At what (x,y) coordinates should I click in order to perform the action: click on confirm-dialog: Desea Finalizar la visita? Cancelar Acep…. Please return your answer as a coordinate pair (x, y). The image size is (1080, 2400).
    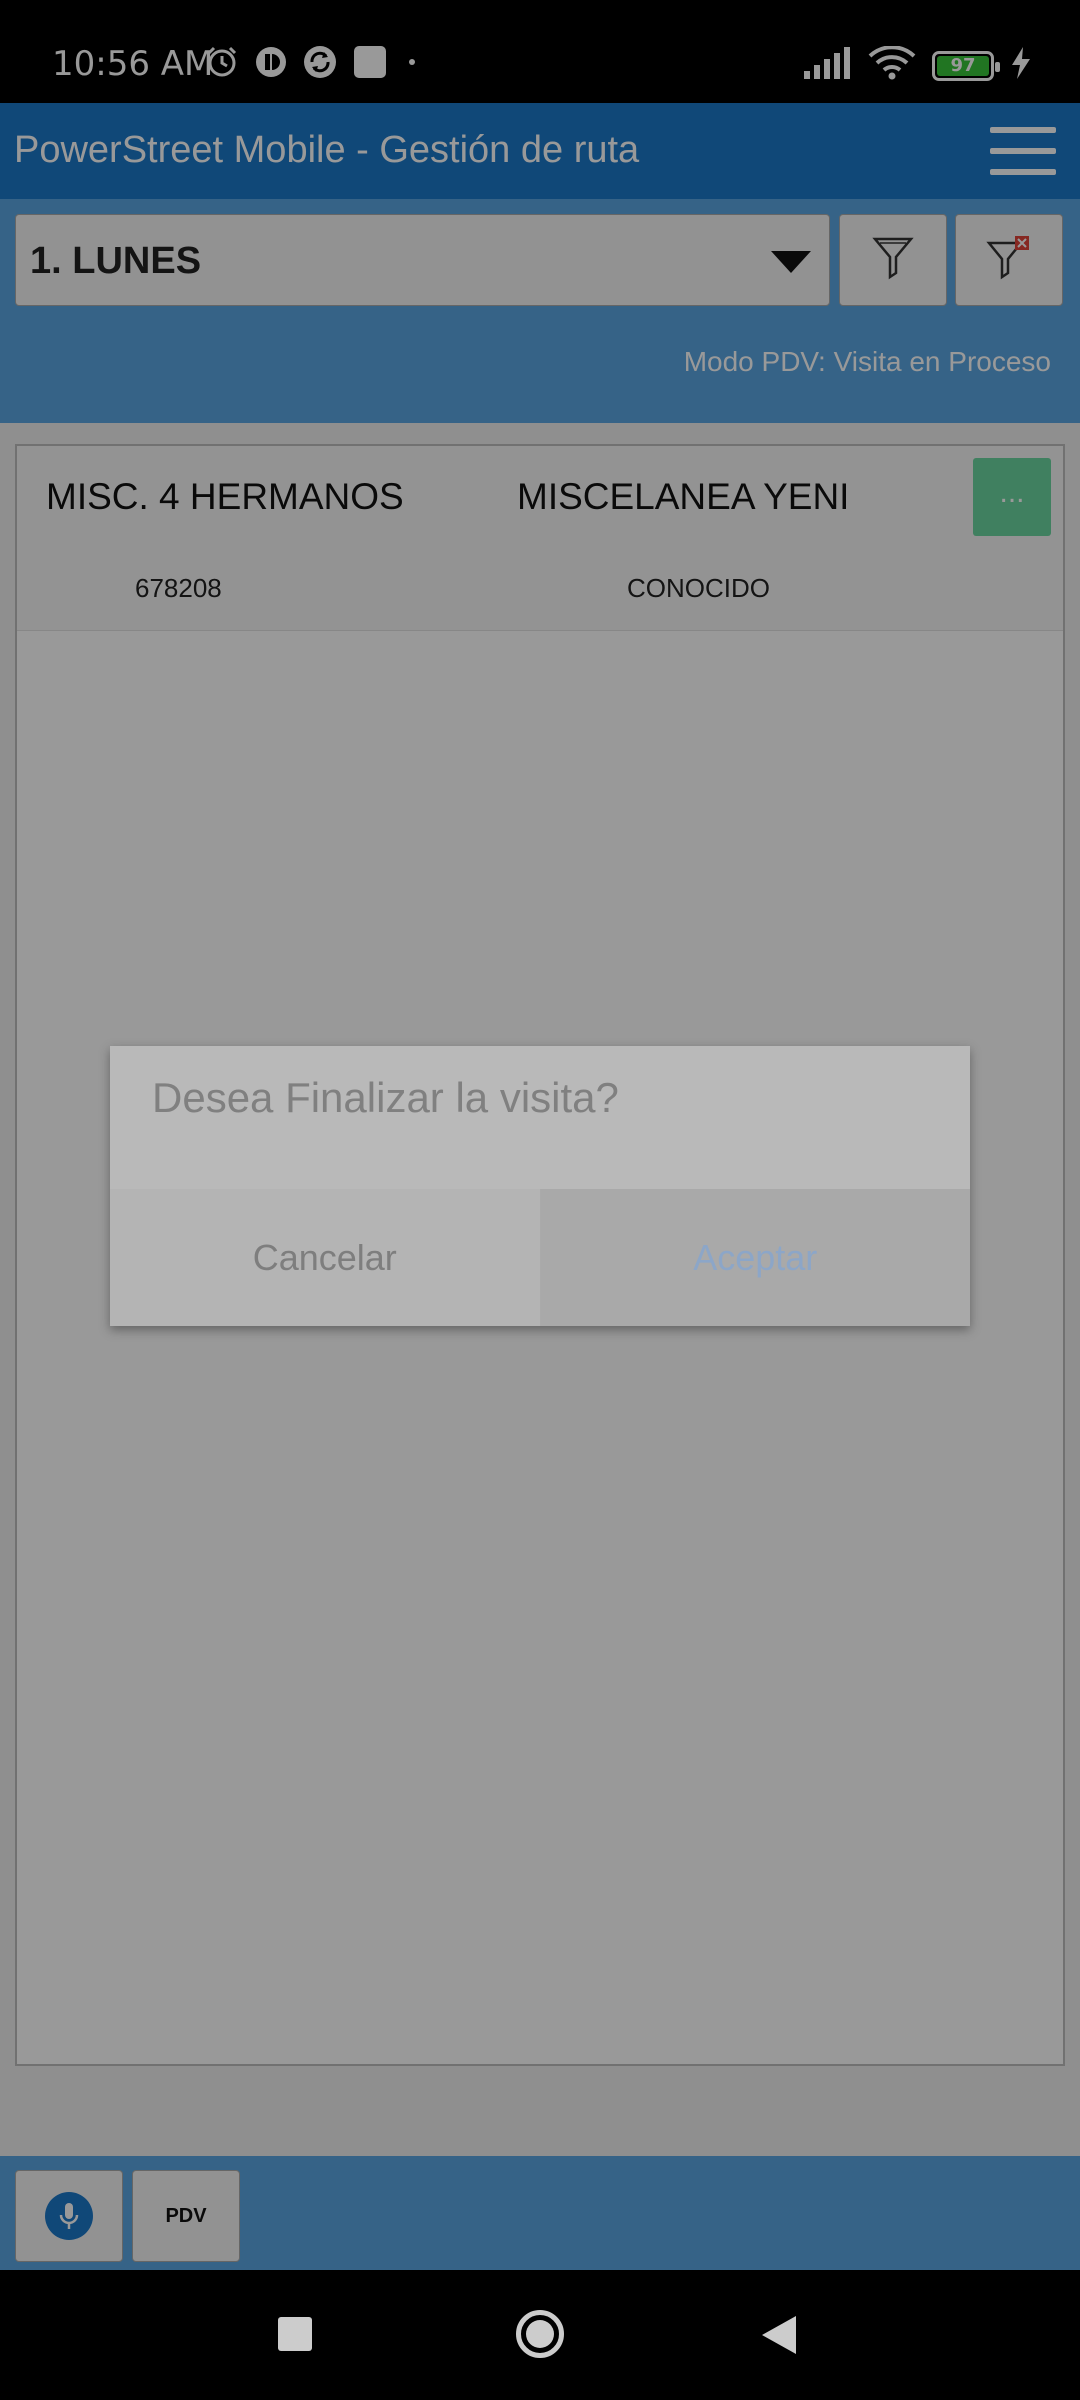
    Looking at the image, I should click on (540, 1186).